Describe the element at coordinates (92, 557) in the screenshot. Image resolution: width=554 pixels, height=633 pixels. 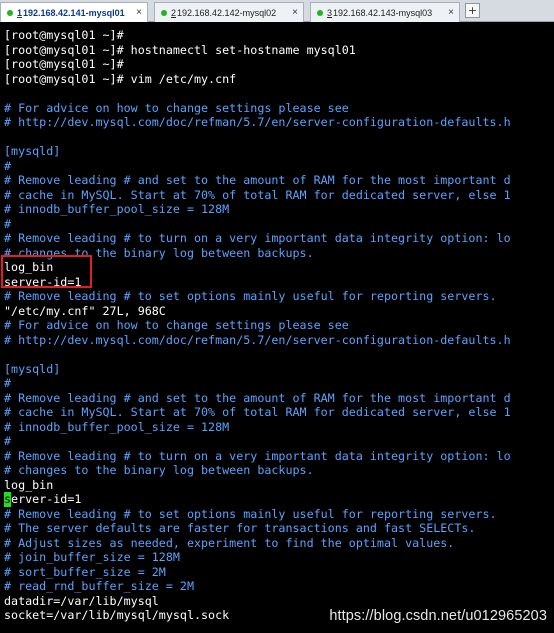
I see `terminal-line: # join_buffer_size = 128M` at that location.